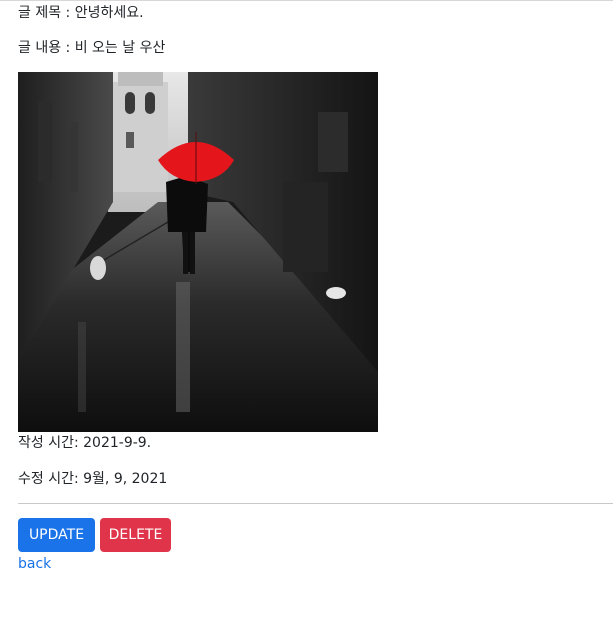  Describe the element at coordinates (135, 535) in the screenshot. I see `delete-button: DELETE` at that location.